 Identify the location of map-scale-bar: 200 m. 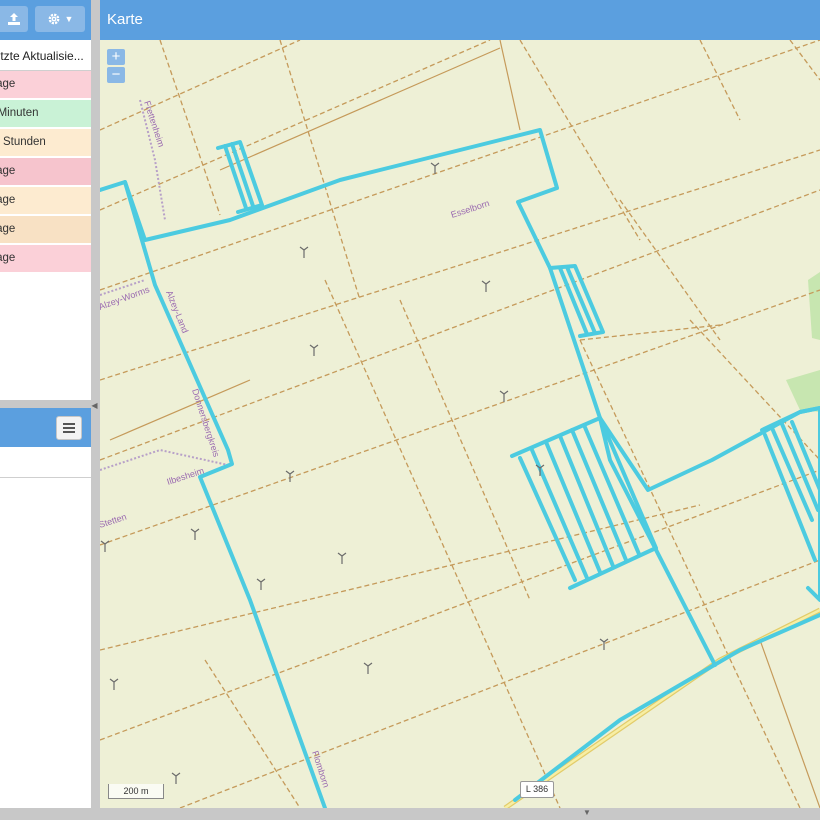
(136, 791).